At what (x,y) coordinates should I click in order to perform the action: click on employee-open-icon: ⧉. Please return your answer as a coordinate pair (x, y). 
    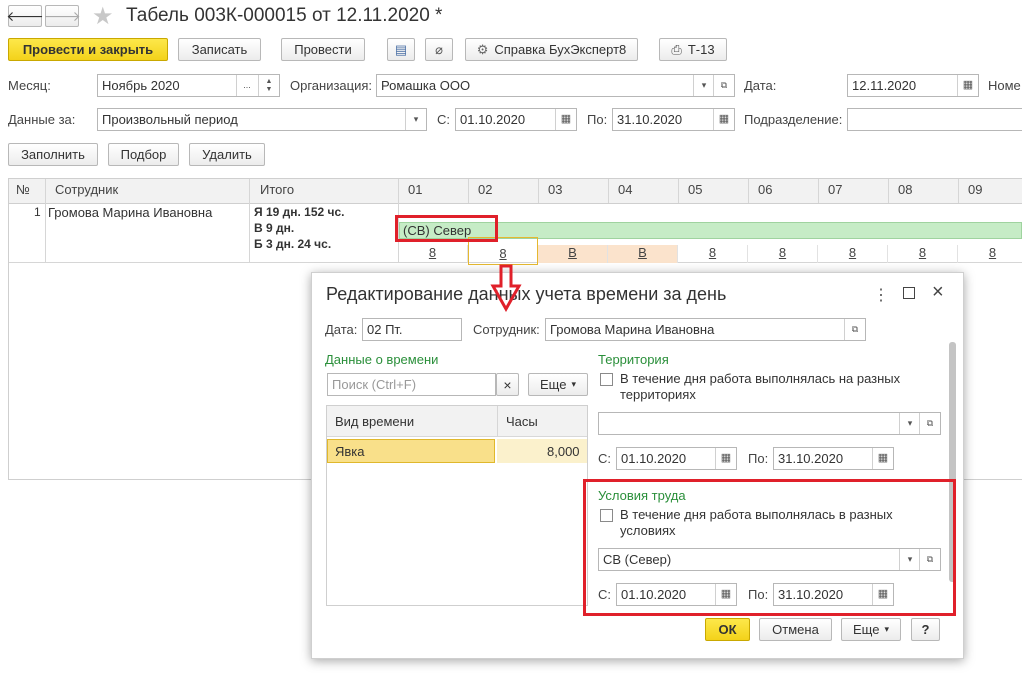
    Looking at the image, I should click on (854, 329).